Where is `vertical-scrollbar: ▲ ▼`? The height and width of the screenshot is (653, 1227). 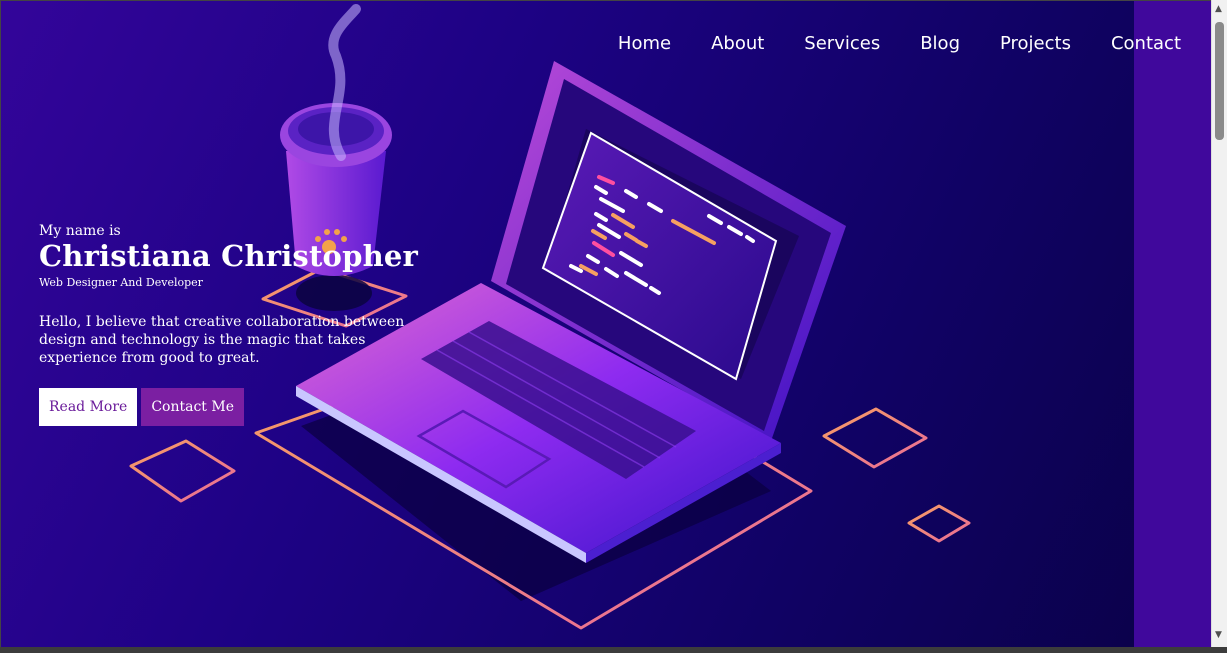
vertical-scrollbar: ▲ ▼ is located at coordinates (1219, 323).